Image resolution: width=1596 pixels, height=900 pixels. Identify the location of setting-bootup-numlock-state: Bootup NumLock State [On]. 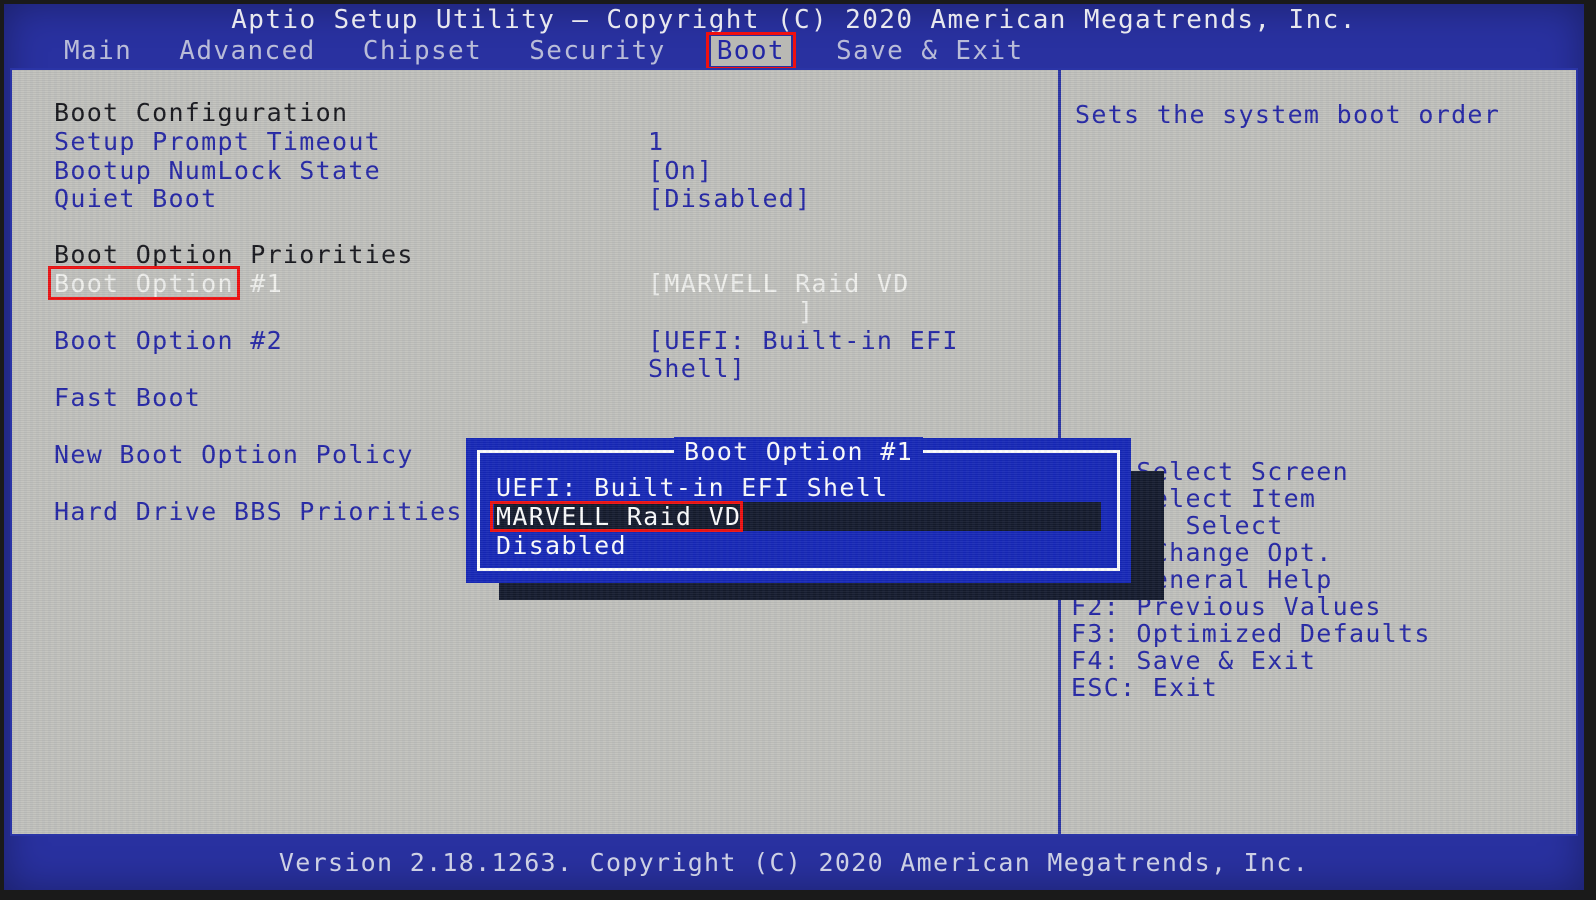
(554, 170).